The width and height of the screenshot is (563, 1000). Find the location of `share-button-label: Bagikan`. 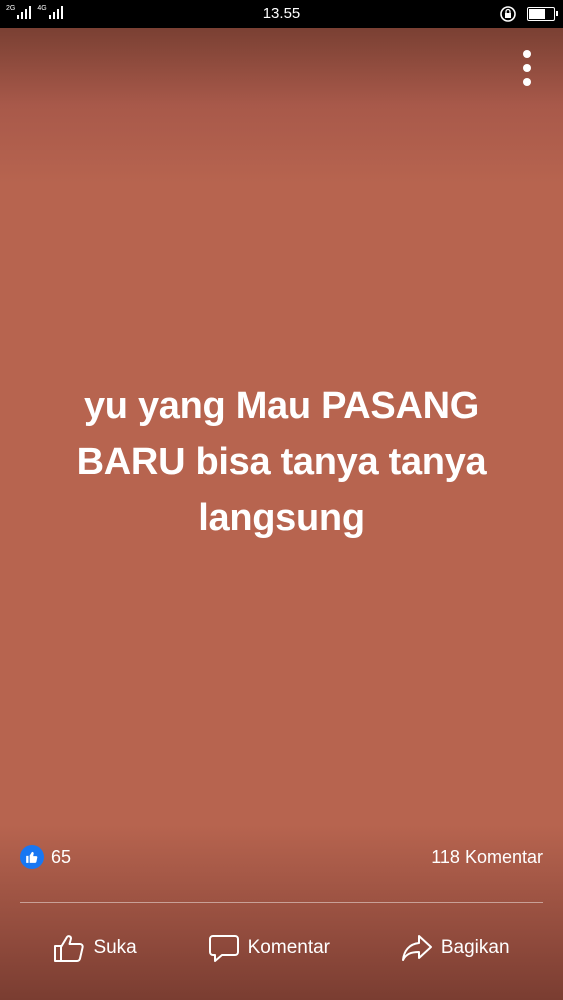

share-button-label: Bagikan is located at coordinates (475, 947).